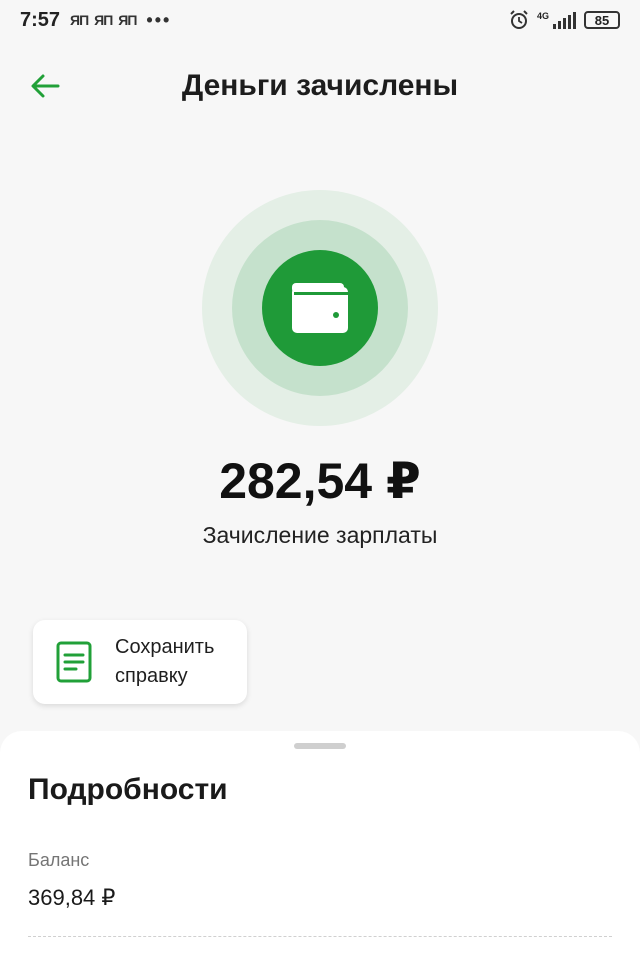  I want to click on status-left: 7:57 ЯП ЯП ЯП •••, so click(95, 20).